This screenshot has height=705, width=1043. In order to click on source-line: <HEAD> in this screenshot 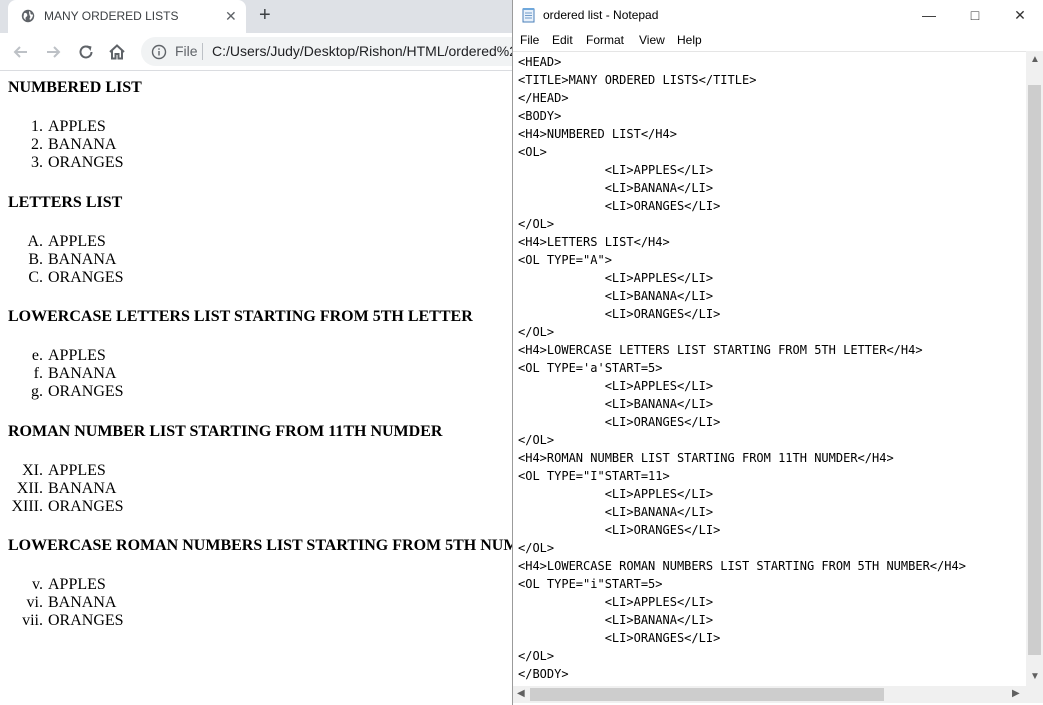, I will do `click(540, 62)`.